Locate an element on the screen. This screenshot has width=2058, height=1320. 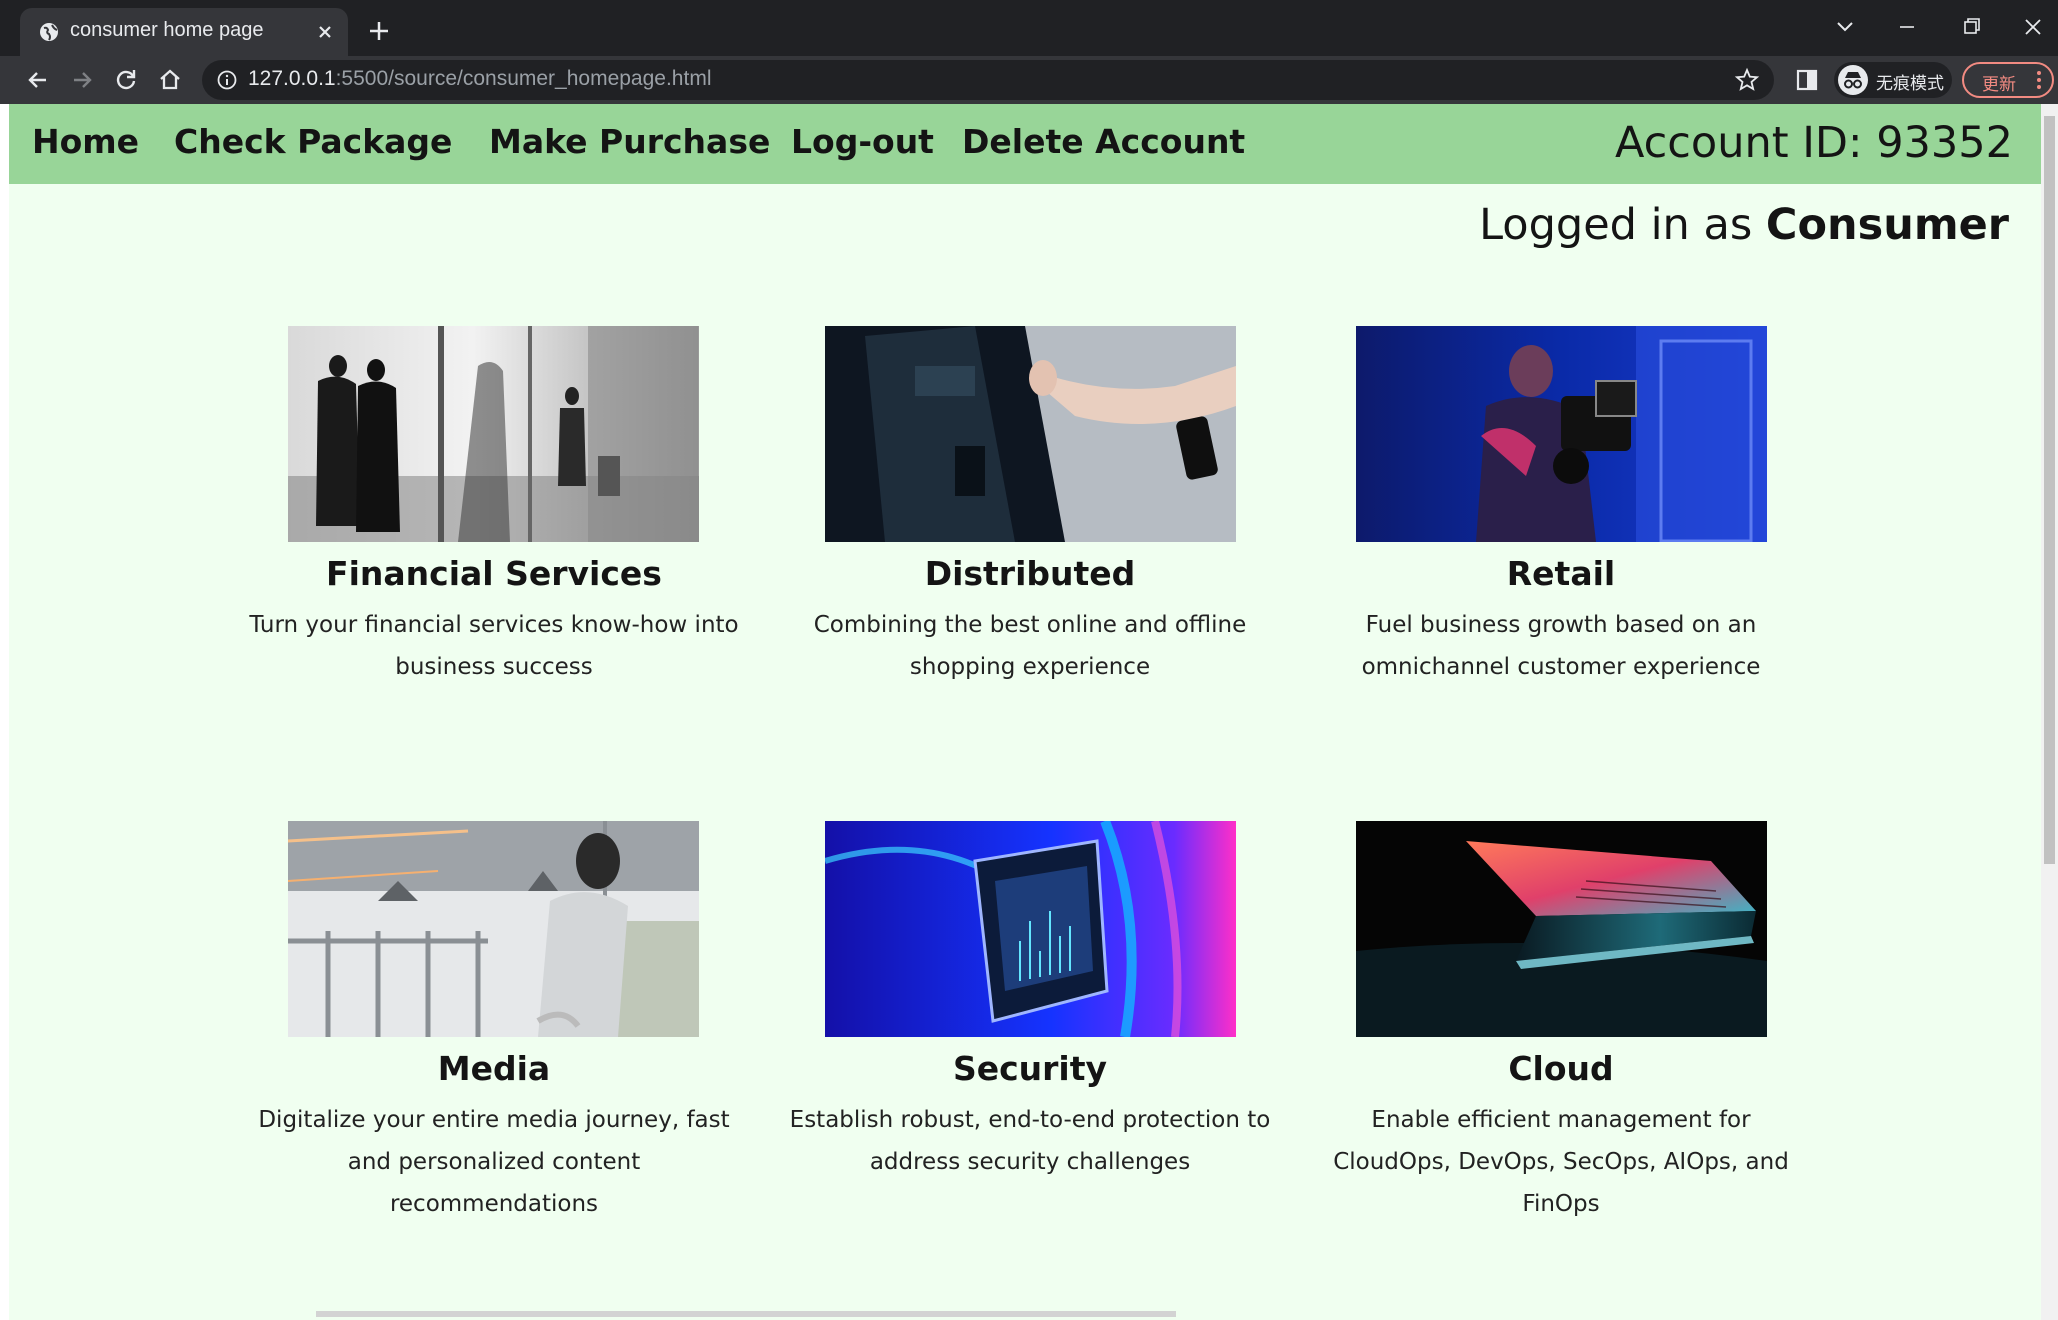
login-status-prefix: Logged in as is located at coordinates (1616, 225).